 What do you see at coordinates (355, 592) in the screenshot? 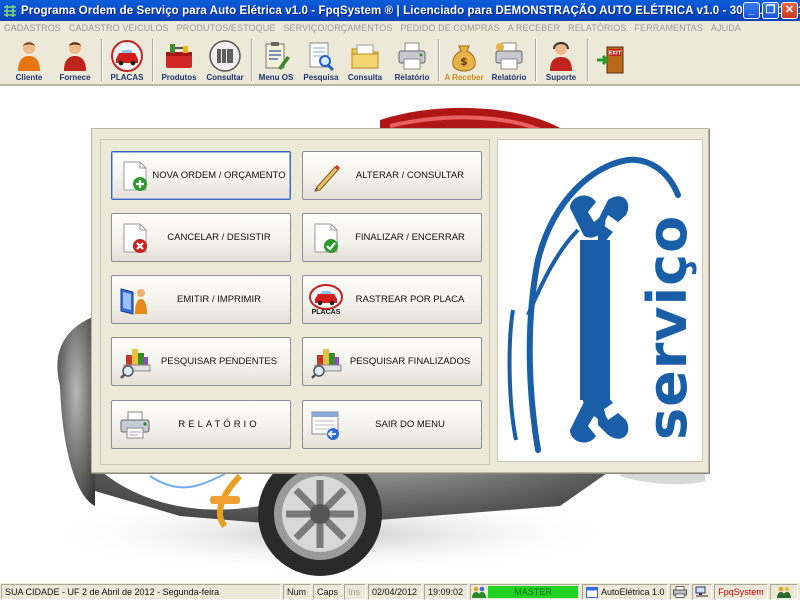
I see `status-ins: Ins` at bounding box center [355, 592].